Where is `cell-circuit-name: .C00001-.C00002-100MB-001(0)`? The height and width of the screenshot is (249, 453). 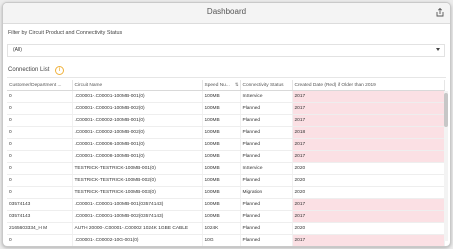 cell-circuit-name: .C00001-.C00002-100MB-001(0) is located at coordinates (137, 120).